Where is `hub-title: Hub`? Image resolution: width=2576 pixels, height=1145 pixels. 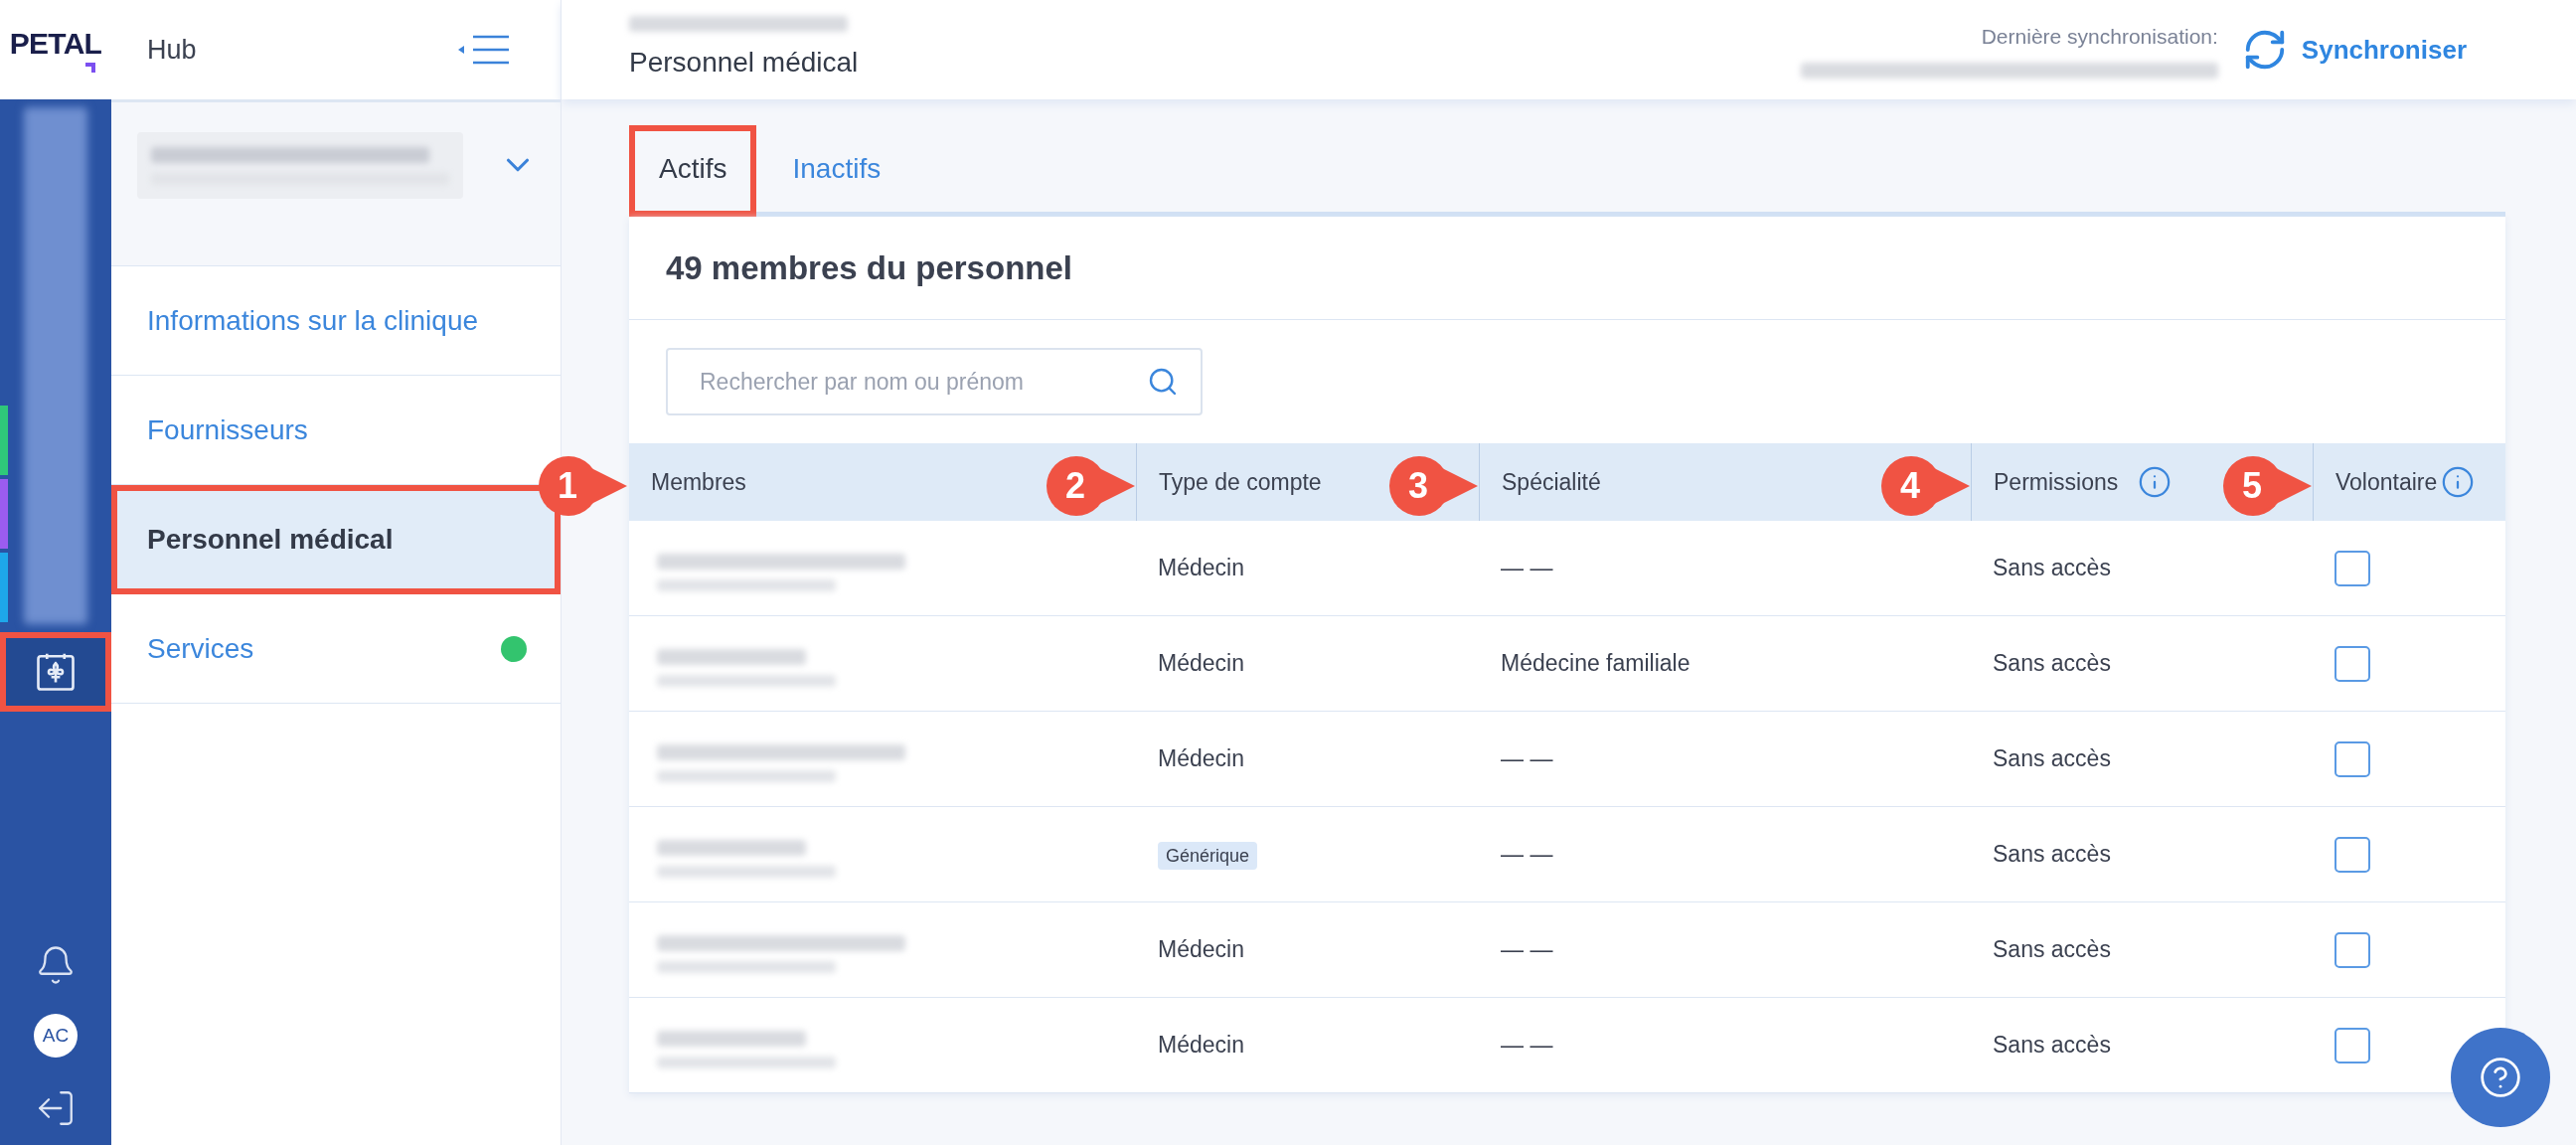
hub-title: Hub is located at coordinates (172, 50).